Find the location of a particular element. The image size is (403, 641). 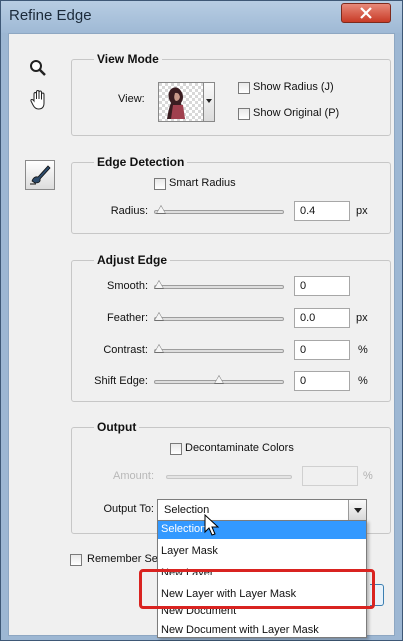

radius-input: 0.4 is located at coordinates (322, 211).